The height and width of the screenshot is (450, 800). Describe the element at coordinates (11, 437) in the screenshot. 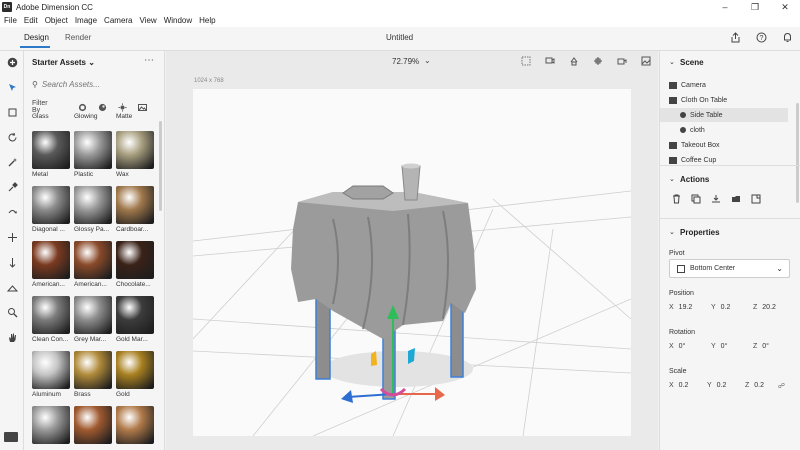

I see `panel-toggle-icon` at that location.